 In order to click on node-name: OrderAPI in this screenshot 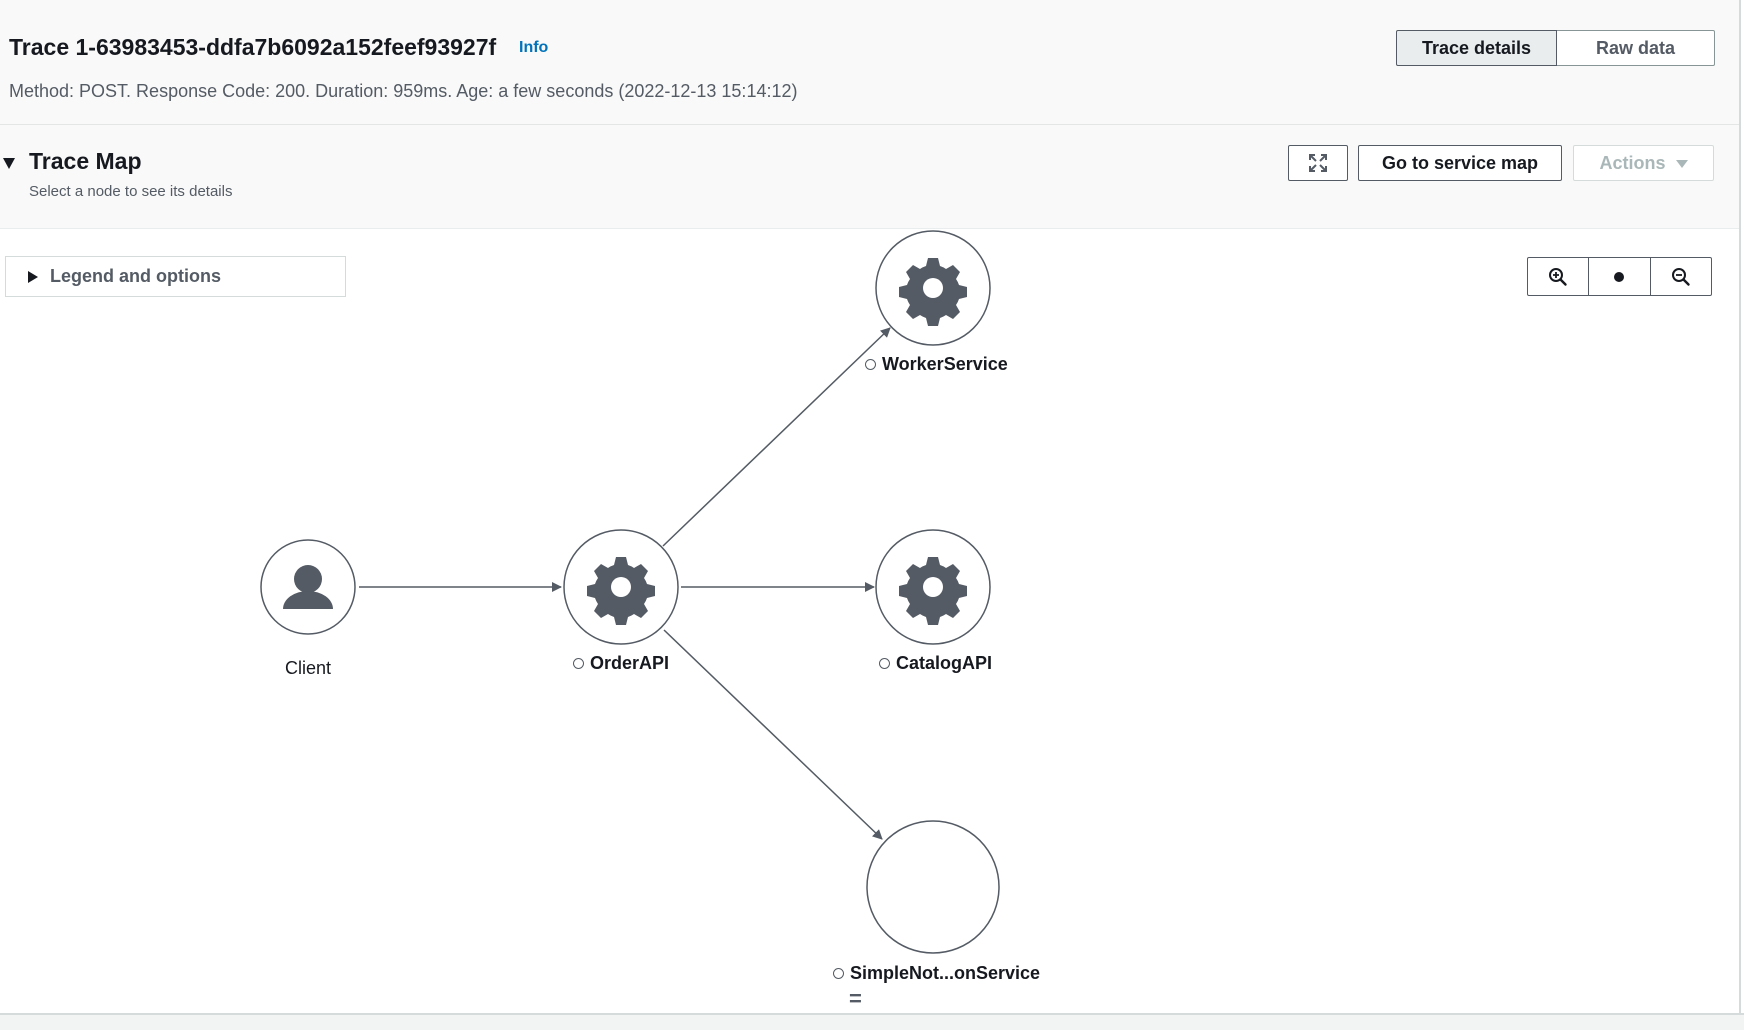, I will do `click(630, 663)`.